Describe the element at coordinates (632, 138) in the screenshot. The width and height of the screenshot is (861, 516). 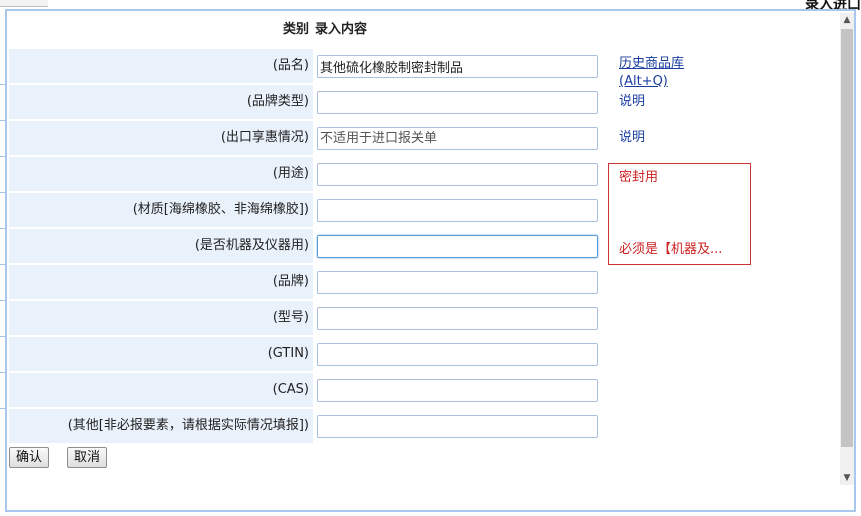
I see `export-preference-note-link: 说明` at that location.